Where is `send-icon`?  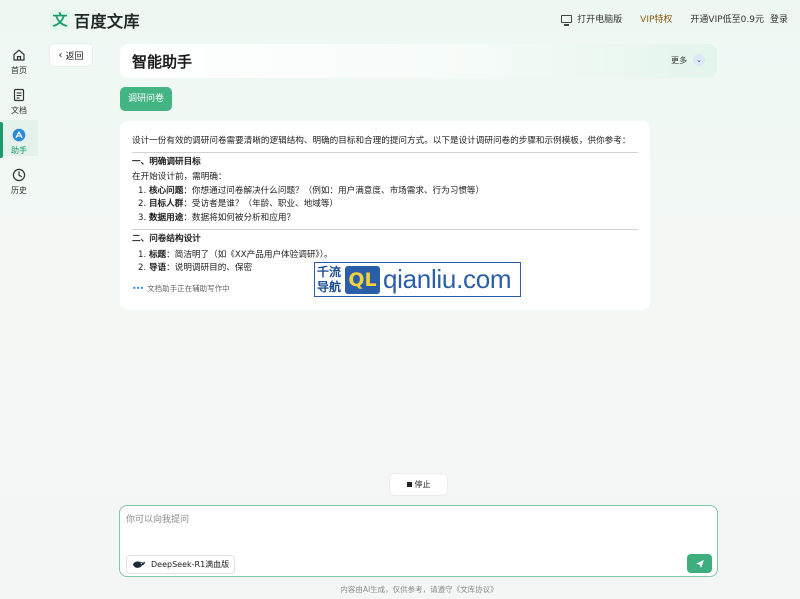
send-icon is located at coordinates (699, 563).